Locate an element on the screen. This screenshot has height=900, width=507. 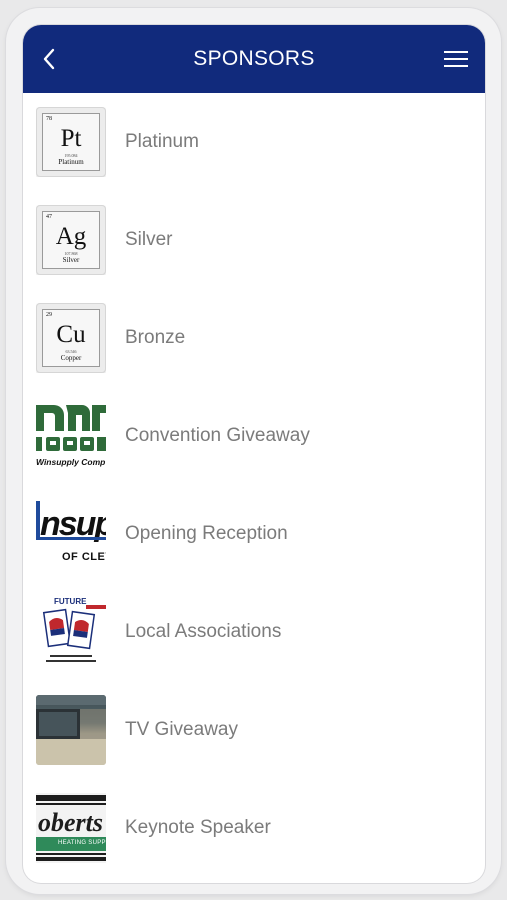
back-button is located at coordinates (49, 59).